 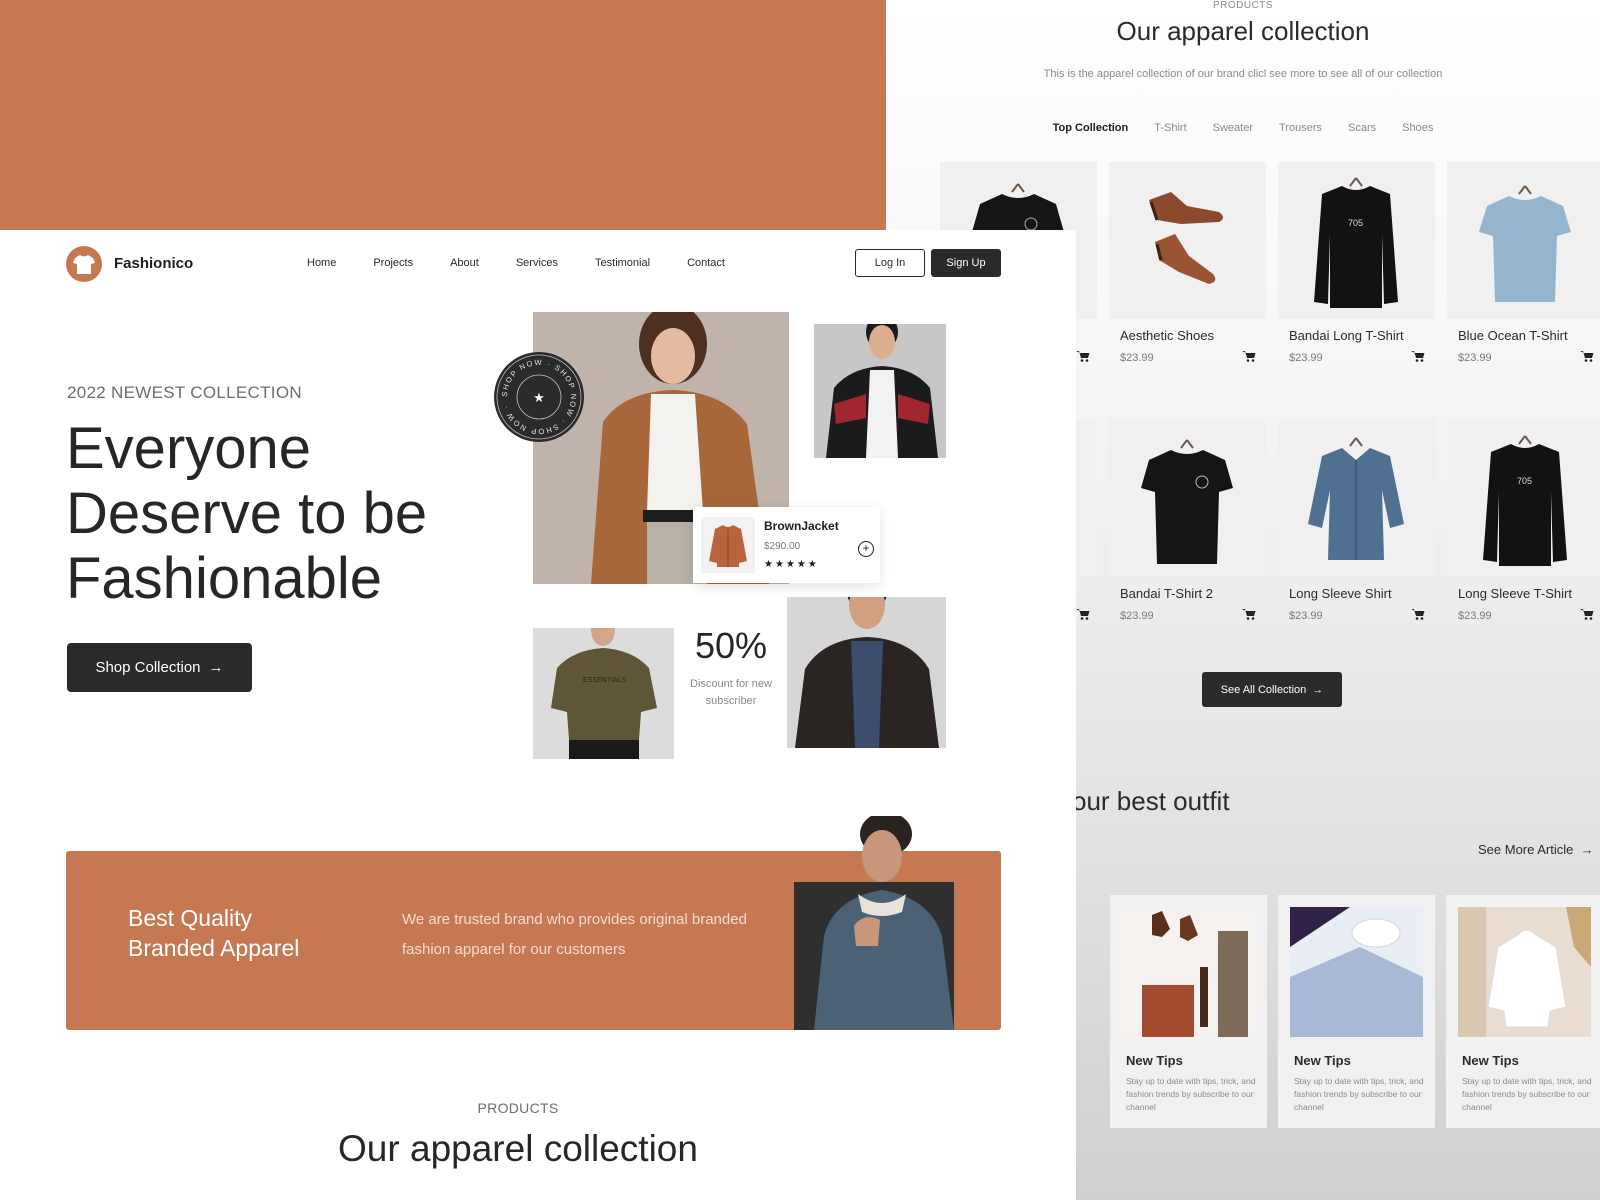 I want to click on outfit-heading: our best outfit, so click(x=1151, y=801).